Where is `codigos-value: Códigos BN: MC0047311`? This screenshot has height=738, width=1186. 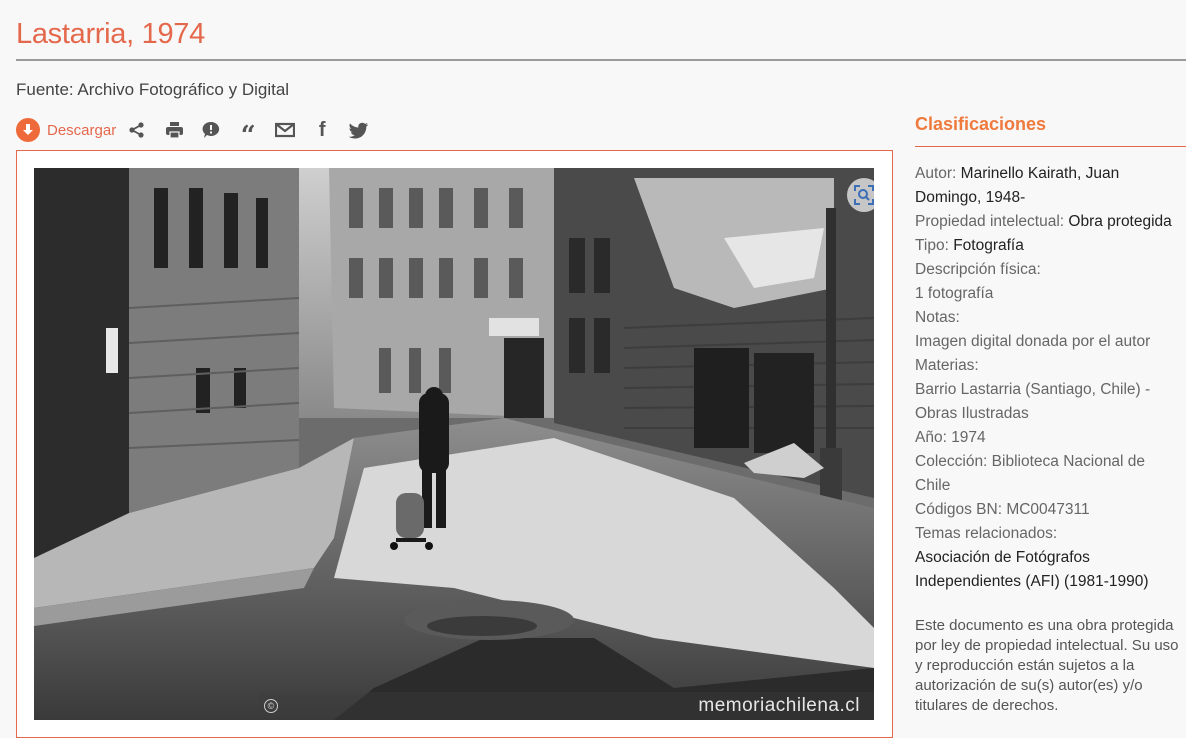 codigos-value: Códigos BN: MC0047311 is located at coordinates (1002, 509).